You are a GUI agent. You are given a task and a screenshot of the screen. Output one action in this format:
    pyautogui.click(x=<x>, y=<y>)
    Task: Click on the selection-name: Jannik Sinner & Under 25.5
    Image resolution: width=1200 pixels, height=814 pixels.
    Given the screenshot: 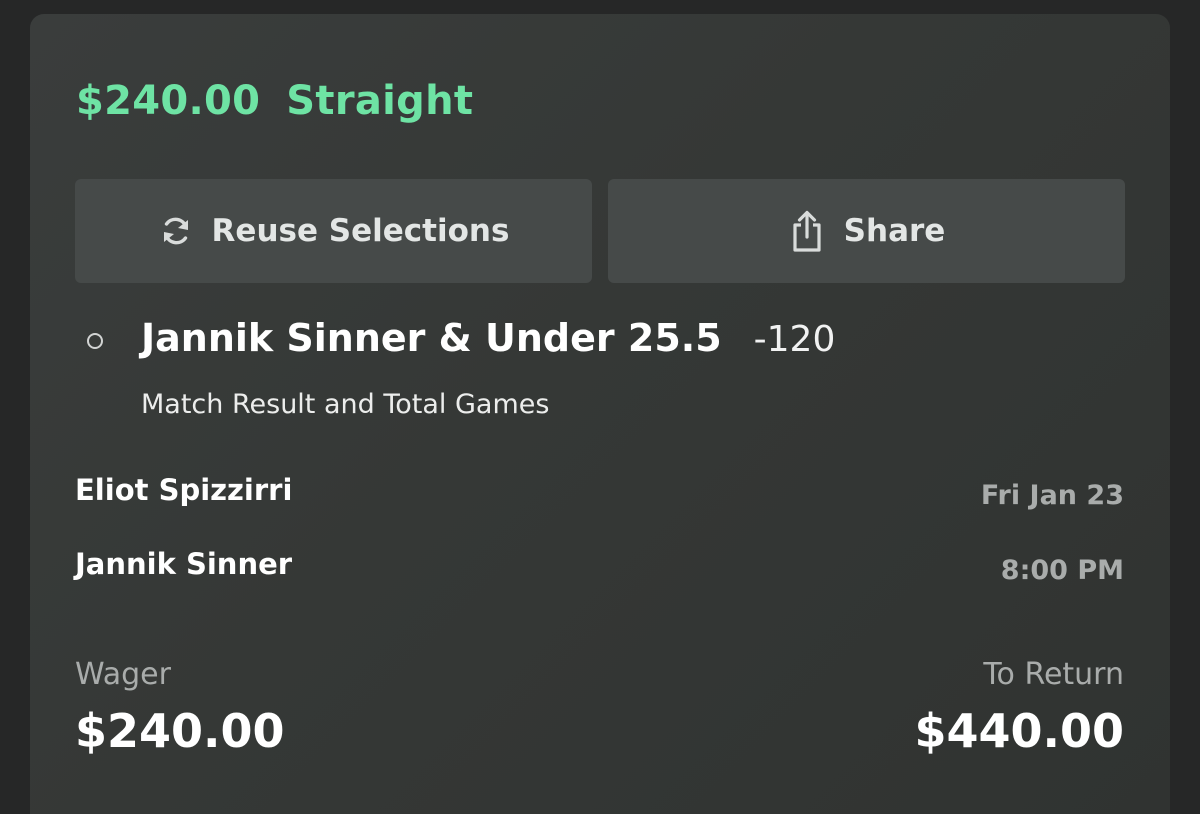 What is the action you would take?
    pyautogui.click(x=431, y=338)
    